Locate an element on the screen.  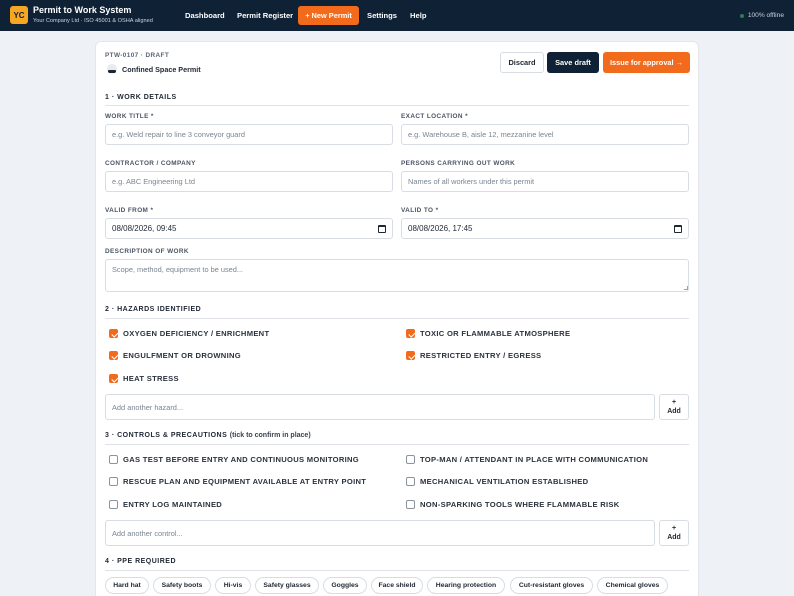
status-dot-icon is located at coordinates (741, 15).